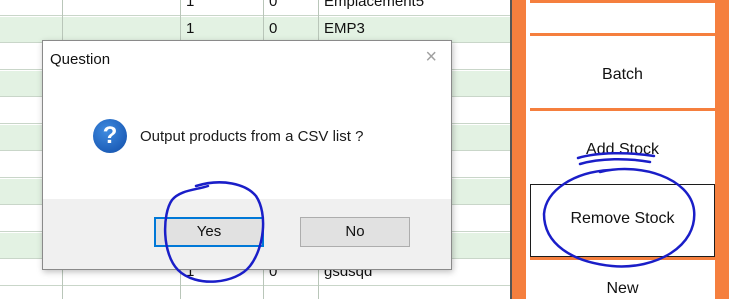 The image size is (729, 299). Describe the element at coordinates (414, 29) in the screenshot. I see `table-cell: EMP3` at that location.